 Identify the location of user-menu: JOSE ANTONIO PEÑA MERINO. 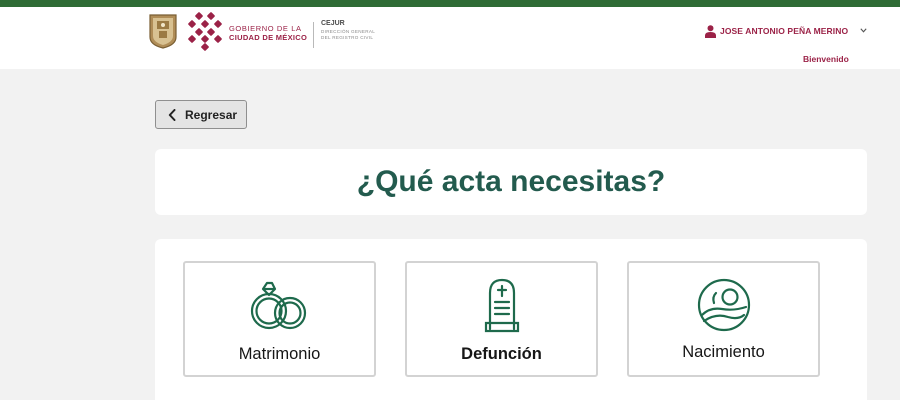
(776, 31).